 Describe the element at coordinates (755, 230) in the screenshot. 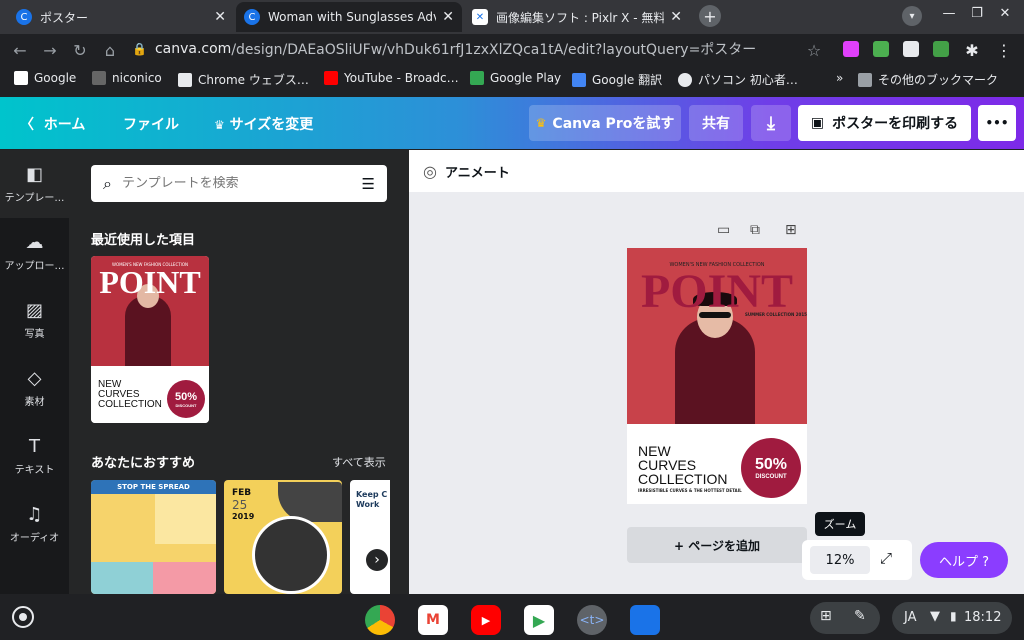

I see `duplicate-page-icon: ⧉` at that location.